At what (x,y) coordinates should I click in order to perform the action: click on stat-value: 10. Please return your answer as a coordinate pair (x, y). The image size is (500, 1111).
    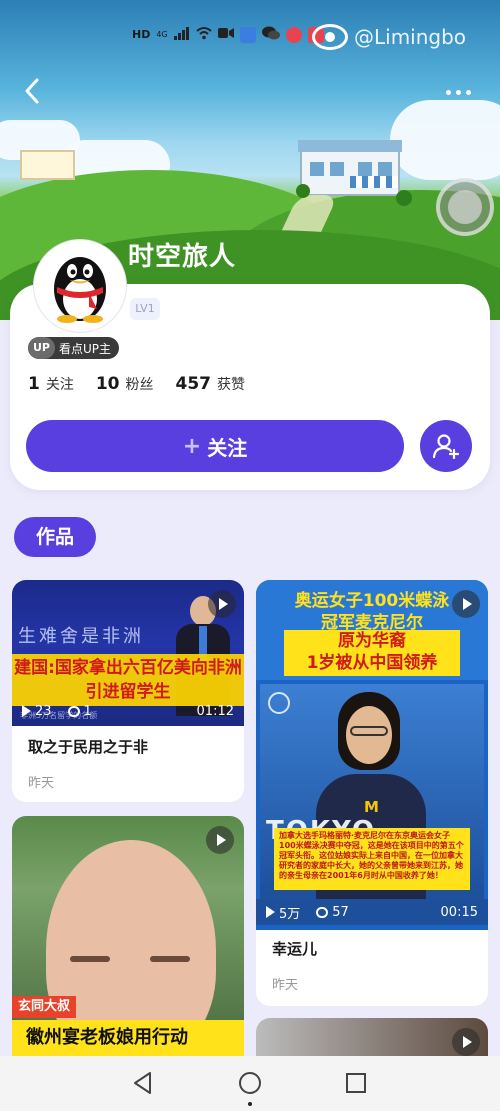
    Looking at the image, I should click on (107, 384).